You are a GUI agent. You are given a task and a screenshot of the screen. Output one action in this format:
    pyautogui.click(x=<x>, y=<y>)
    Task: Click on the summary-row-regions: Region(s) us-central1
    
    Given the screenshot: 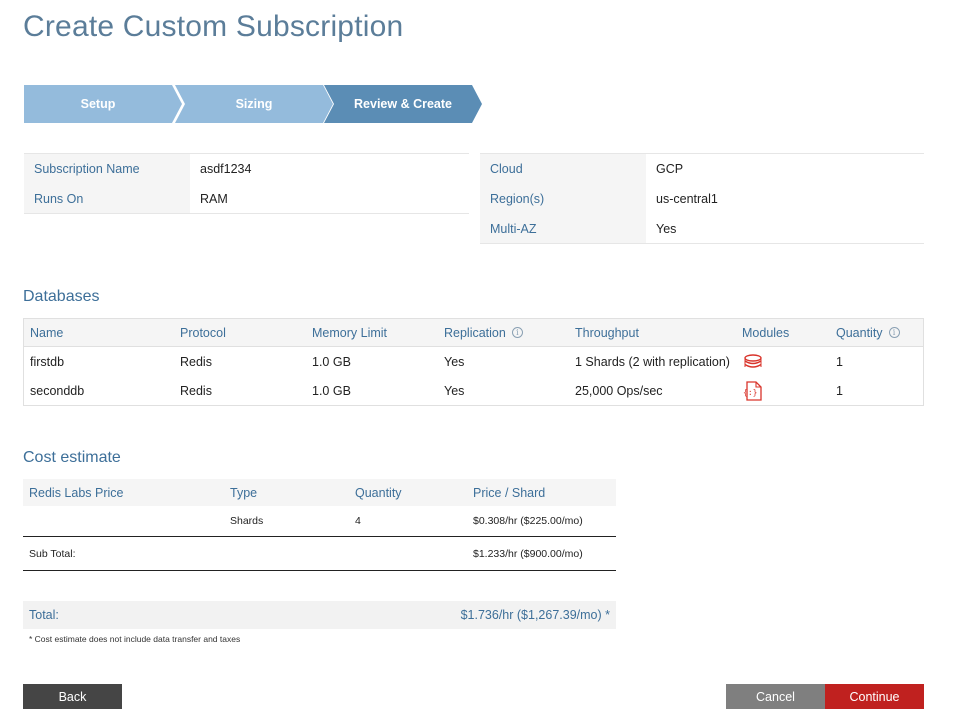 What is the action you would take?
    pyautogui.click(x=702, y=199)
    